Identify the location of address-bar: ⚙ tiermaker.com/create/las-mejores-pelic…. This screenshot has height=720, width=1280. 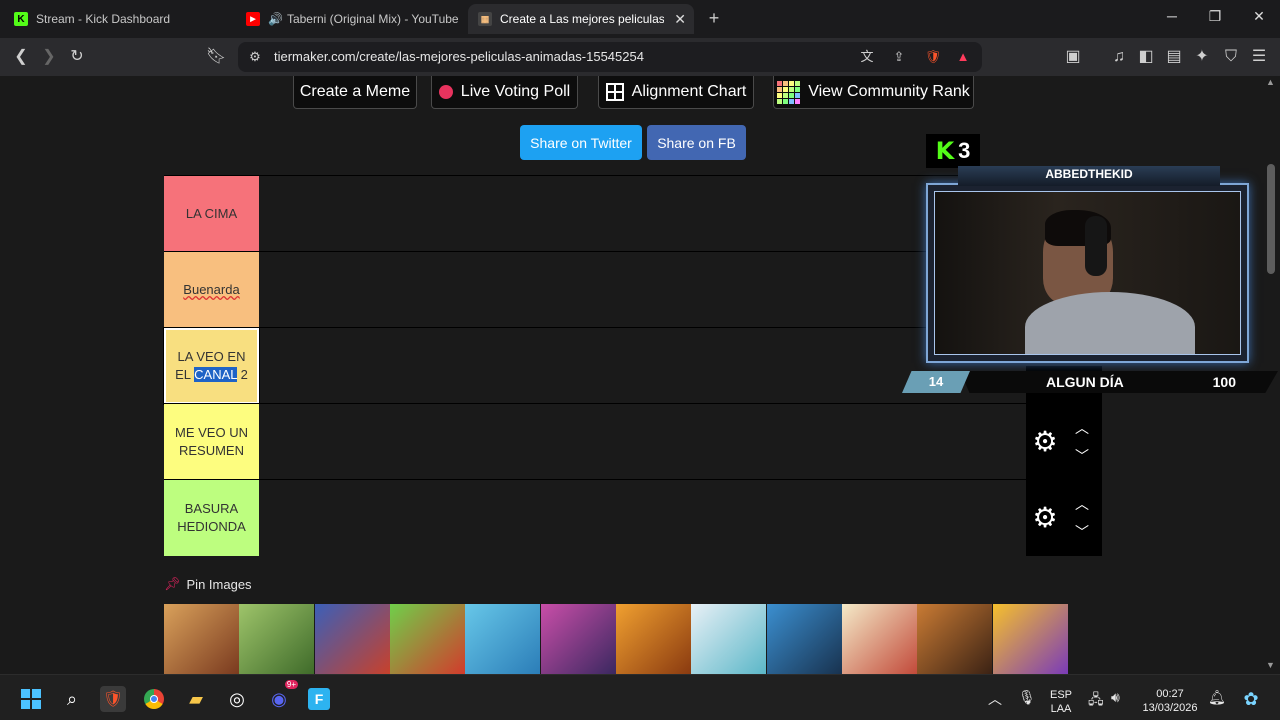
(610, 57).